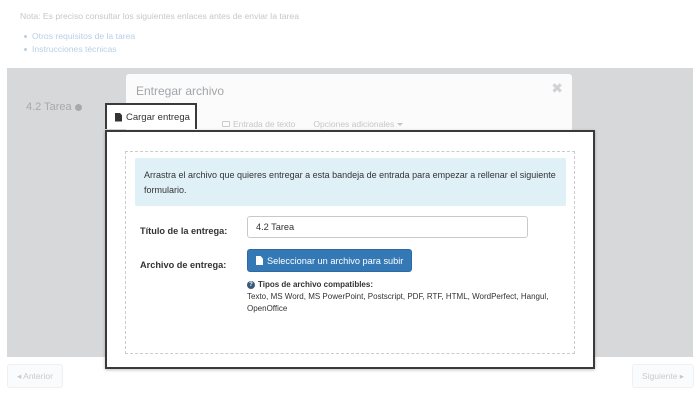 Image resolution: width=699 pixels, height=397 pixels. I want to click on tab-upload-submission: Cargar entrega, so click(151, 116).